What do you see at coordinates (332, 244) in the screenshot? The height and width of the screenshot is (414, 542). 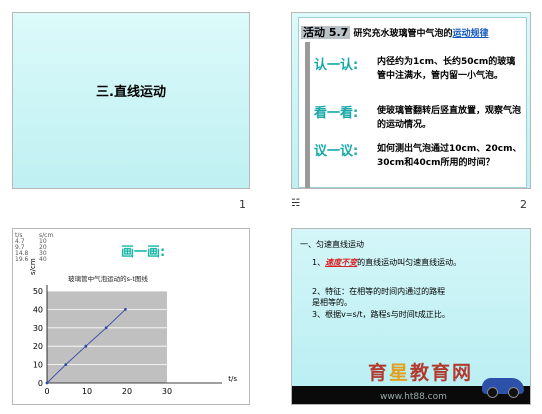 I see `section-heading: 一、匀速直线运动` at bounding box center [332, 244].